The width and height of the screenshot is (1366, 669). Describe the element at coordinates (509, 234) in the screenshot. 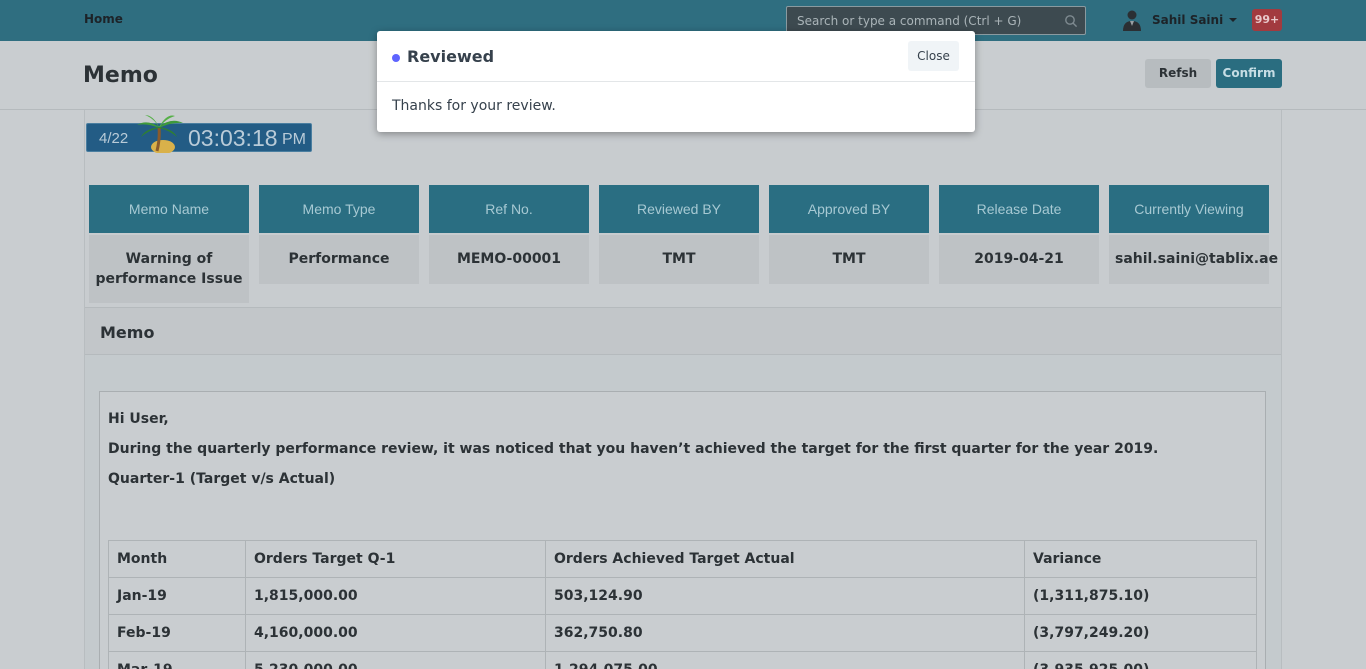

I see `info-col-ref-no: Ref No. MEMO-00001` at that location.